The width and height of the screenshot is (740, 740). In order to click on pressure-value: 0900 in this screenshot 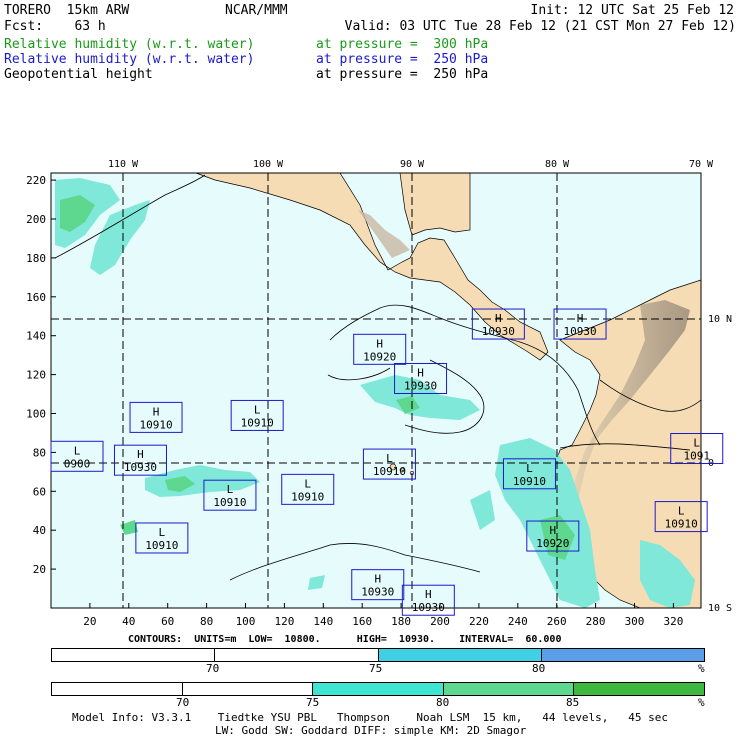, I will do `click(77, 463)`.